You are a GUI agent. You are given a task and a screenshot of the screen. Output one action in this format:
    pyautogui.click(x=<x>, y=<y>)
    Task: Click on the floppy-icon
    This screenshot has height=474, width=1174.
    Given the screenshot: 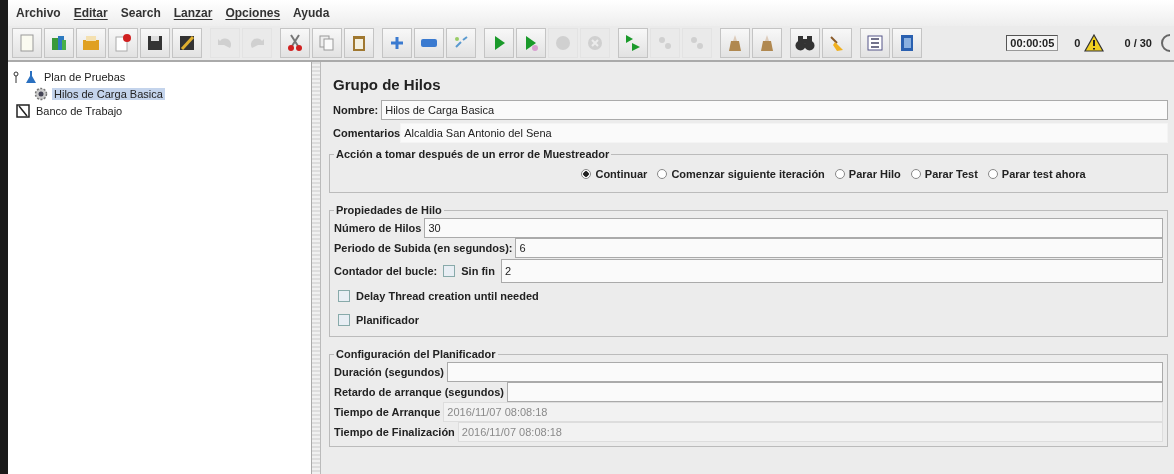 What is the action you would take?
    pyautogui.click(x=155, y=43)
    